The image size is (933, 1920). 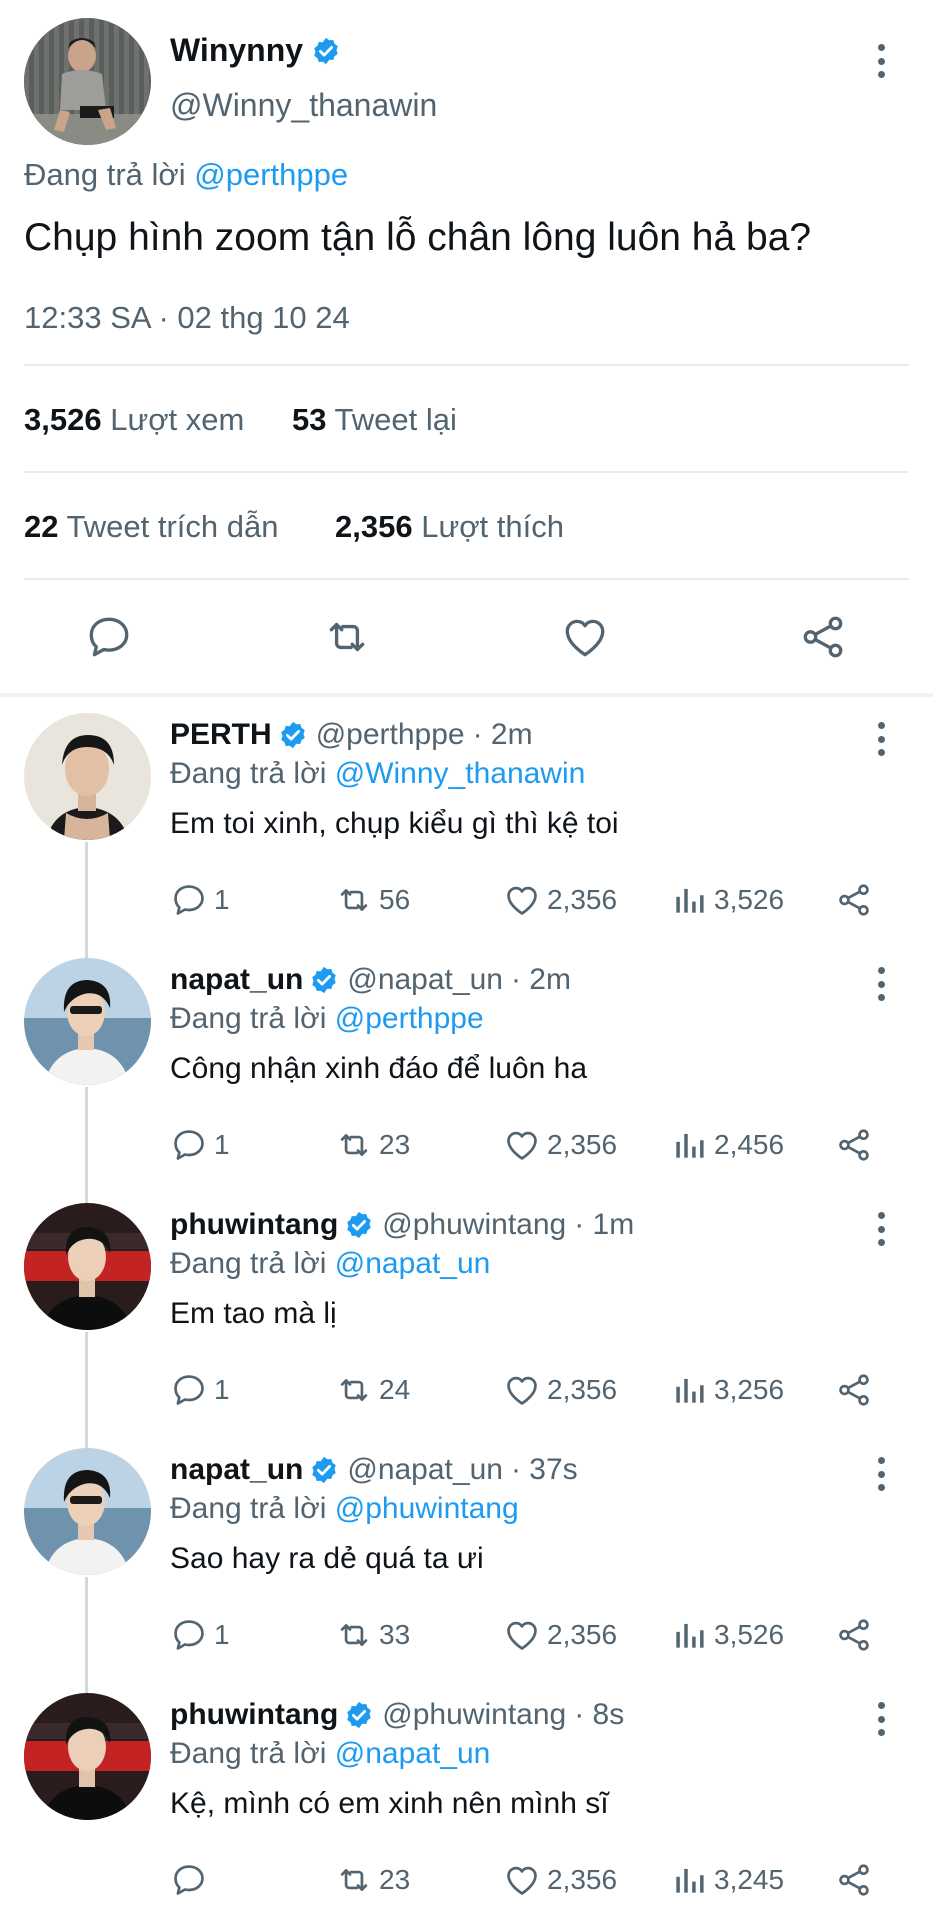 I want to click on reply-header: napat_un @napat_un · 2m, so click(x=370, y=980).